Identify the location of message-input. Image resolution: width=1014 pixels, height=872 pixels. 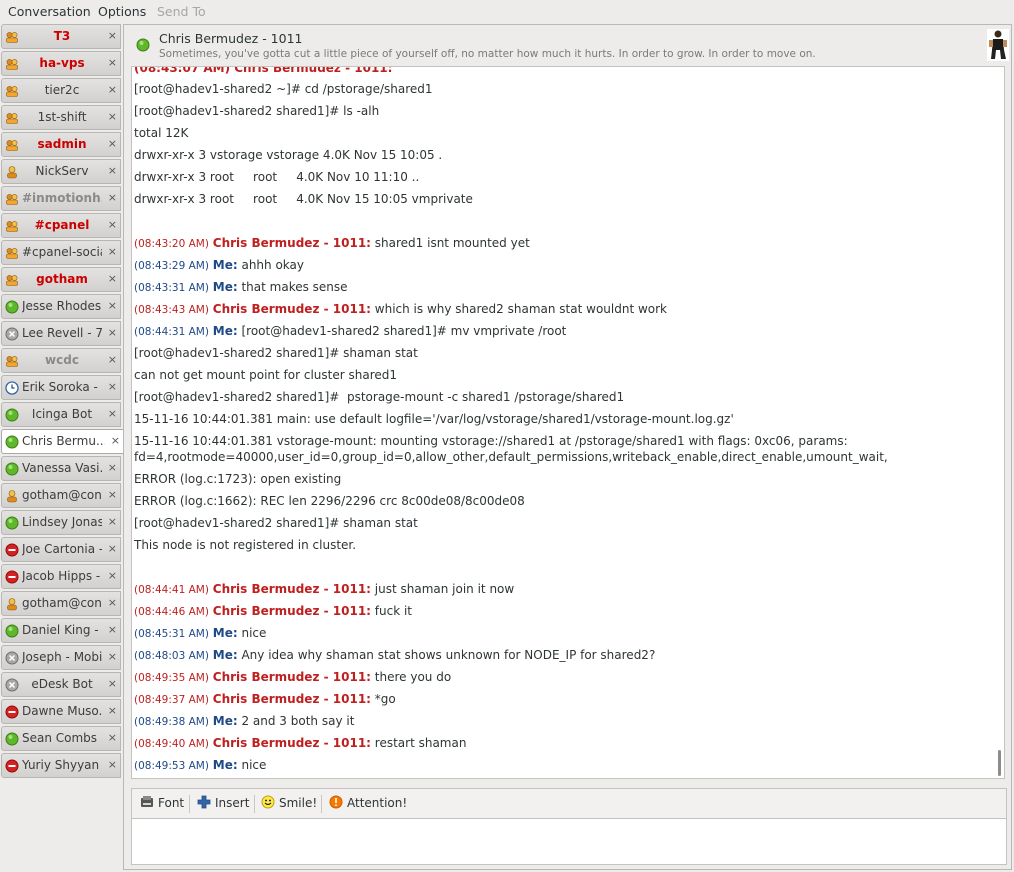
(569, 841).